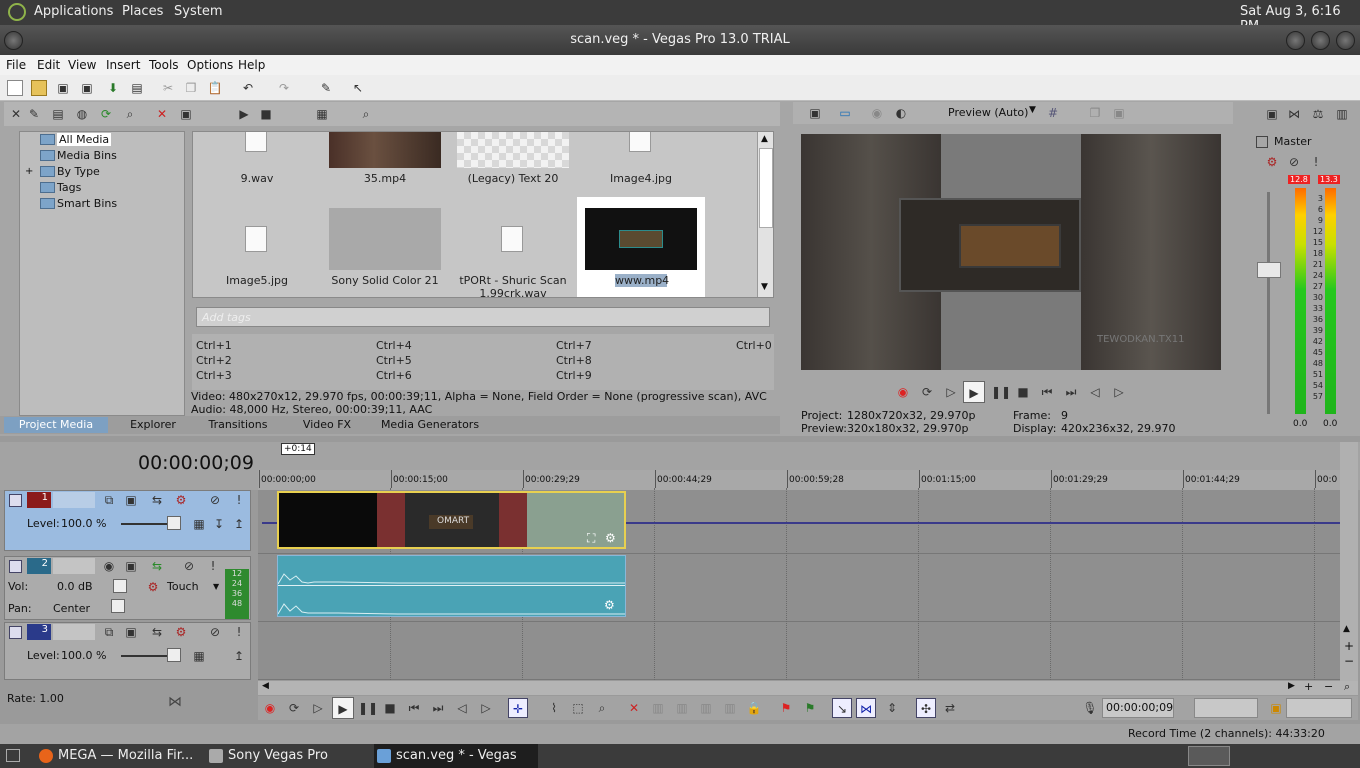 Image resolution: width=1360 pixels, height=768 pixels. Describe the element at coordinates (513, 249) in the screenshot. I see `media-item: tPORt - Shuric Scan 1.99crk.wav` at that location.